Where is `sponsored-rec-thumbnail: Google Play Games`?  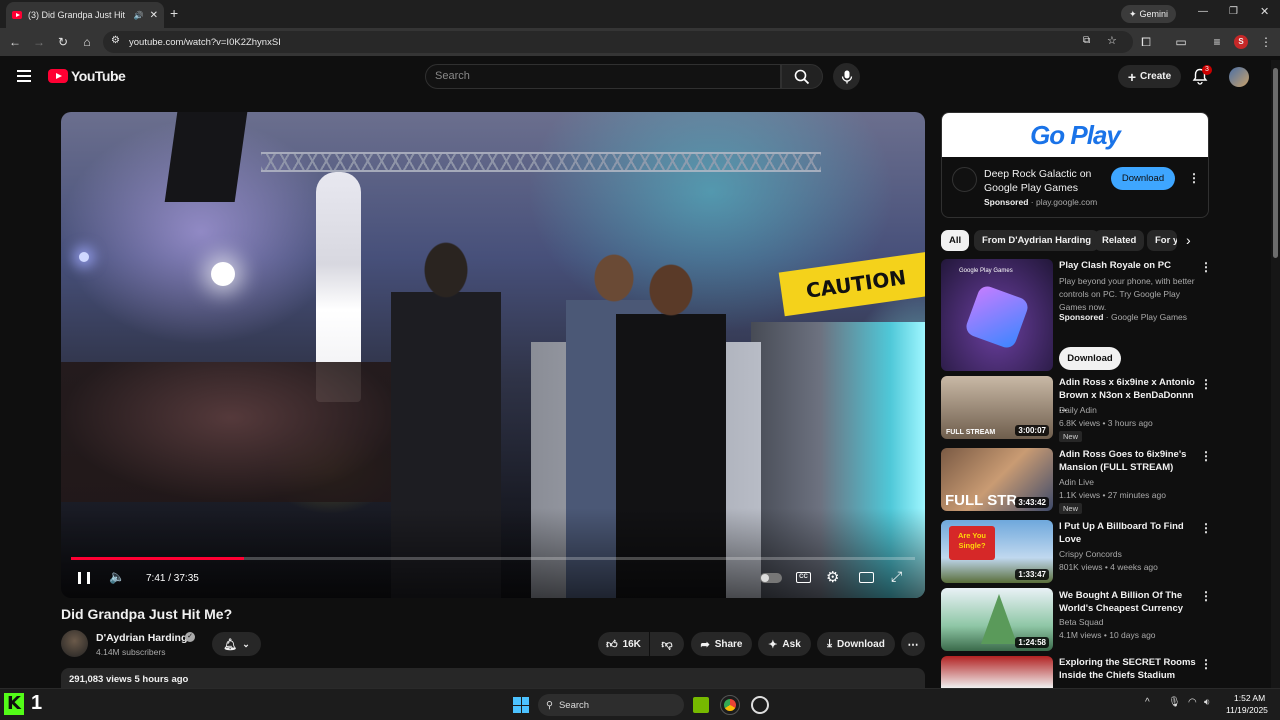 sponsored-rec-thumbnail: Google Play Games is located at coordinates (997, 315).